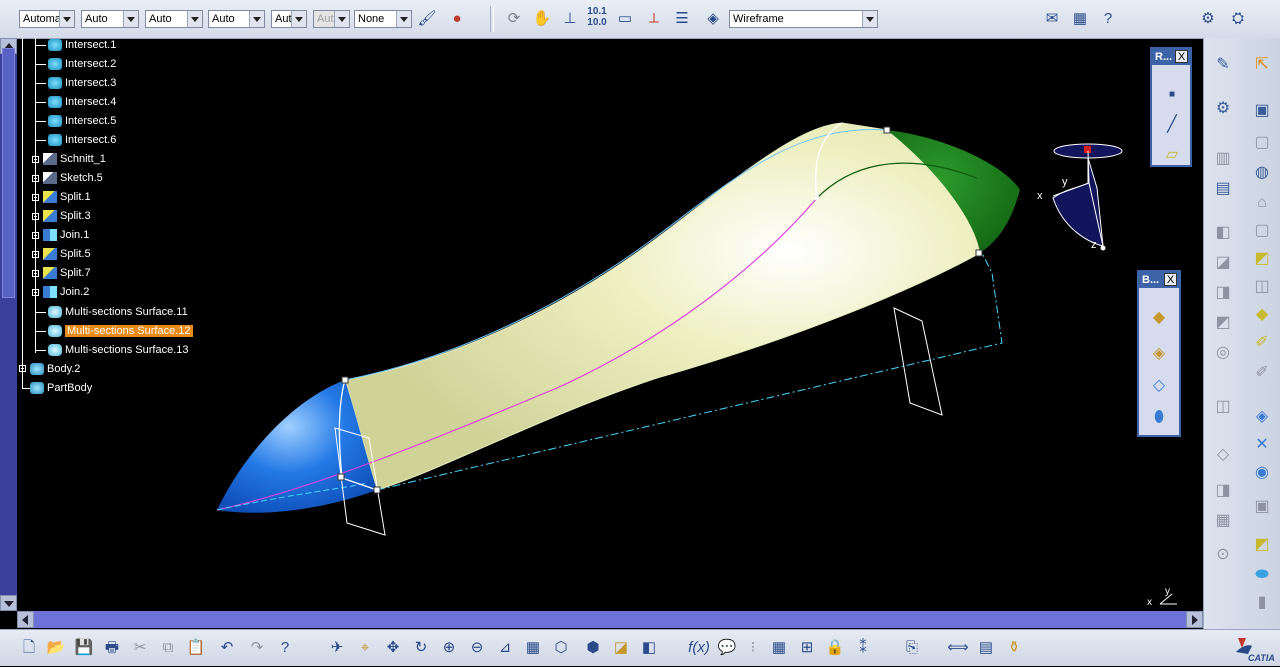  What do you see at coordinates (56, 648) in the screenshot?
I see `open-folder-icon: 📂` at bounding box center [56, 648].